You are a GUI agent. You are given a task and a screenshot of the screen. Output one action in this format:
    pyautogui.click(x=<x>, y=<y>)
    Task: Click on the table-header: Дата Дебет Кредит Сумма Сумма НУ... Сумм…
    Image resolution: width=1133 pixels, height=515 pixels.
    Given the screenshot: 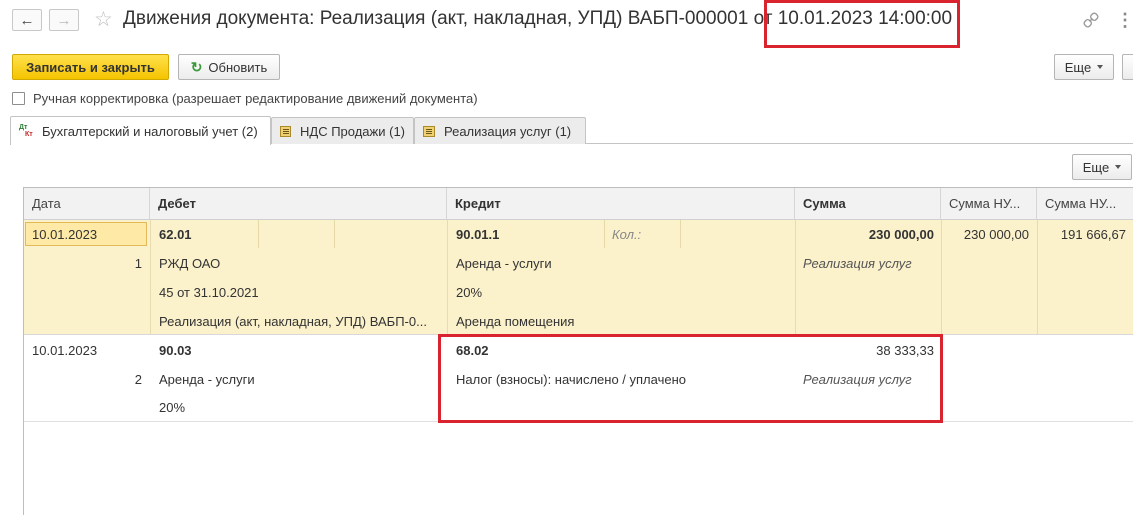 What is the action you would take?
    pyautogui.click(x=578, y=204)
    